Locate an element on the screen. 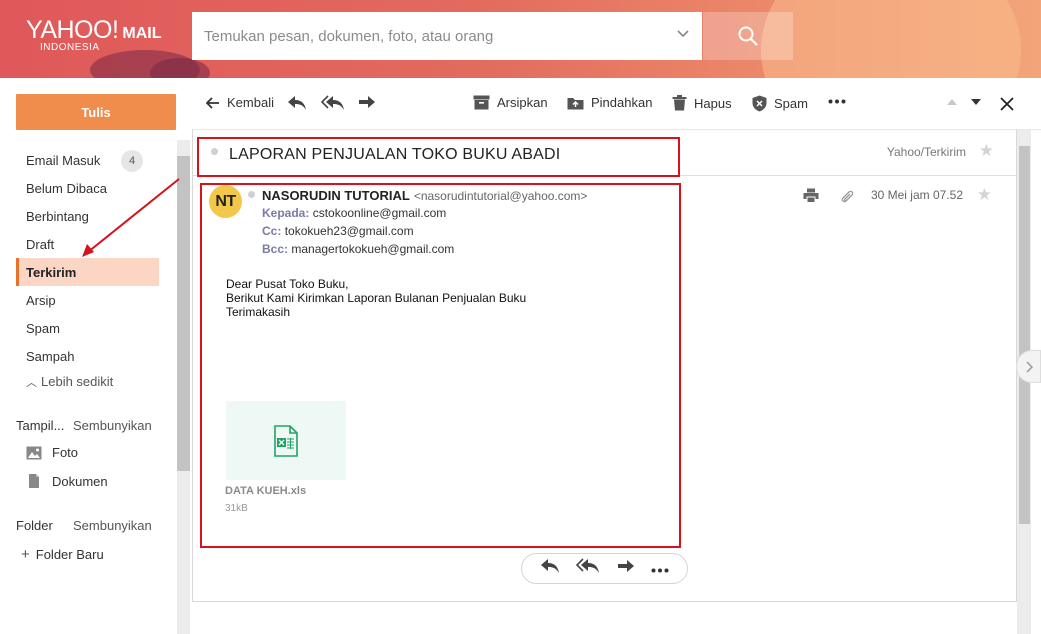  spam-button: Spam is located at coordinates (780, 103).